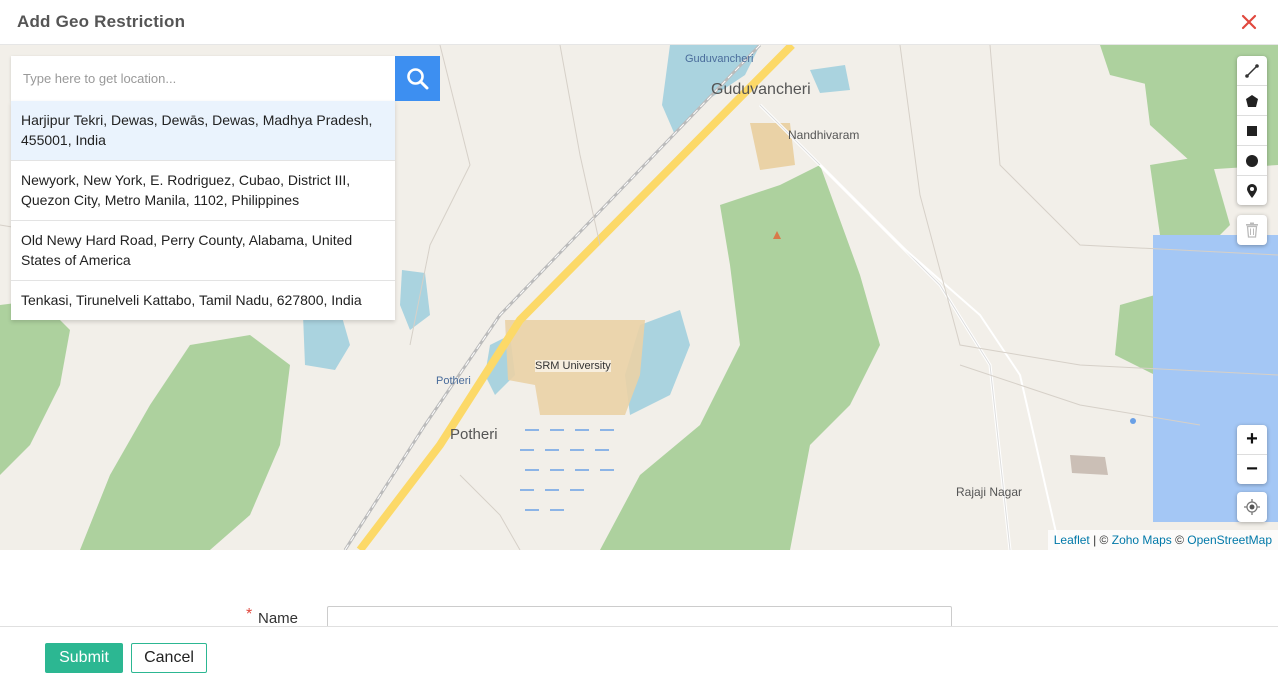 The height and width of the screenshot is (691, 1278). What do you see at coordinates (249, 614) in the screenshot?
I see `required-mark: *` at bounding box center [249, 614].